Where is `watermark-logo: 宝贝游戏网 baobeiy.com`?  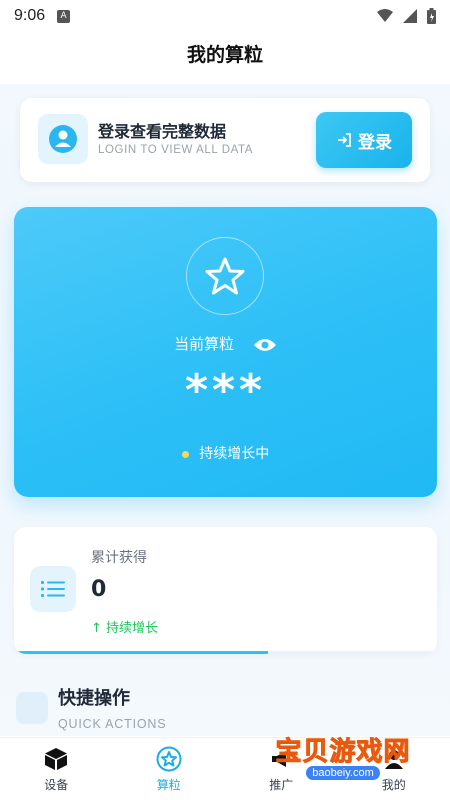
watermark-logo: 宝贝游戏网 baobeiy.com is located at coordinates (343, 745).